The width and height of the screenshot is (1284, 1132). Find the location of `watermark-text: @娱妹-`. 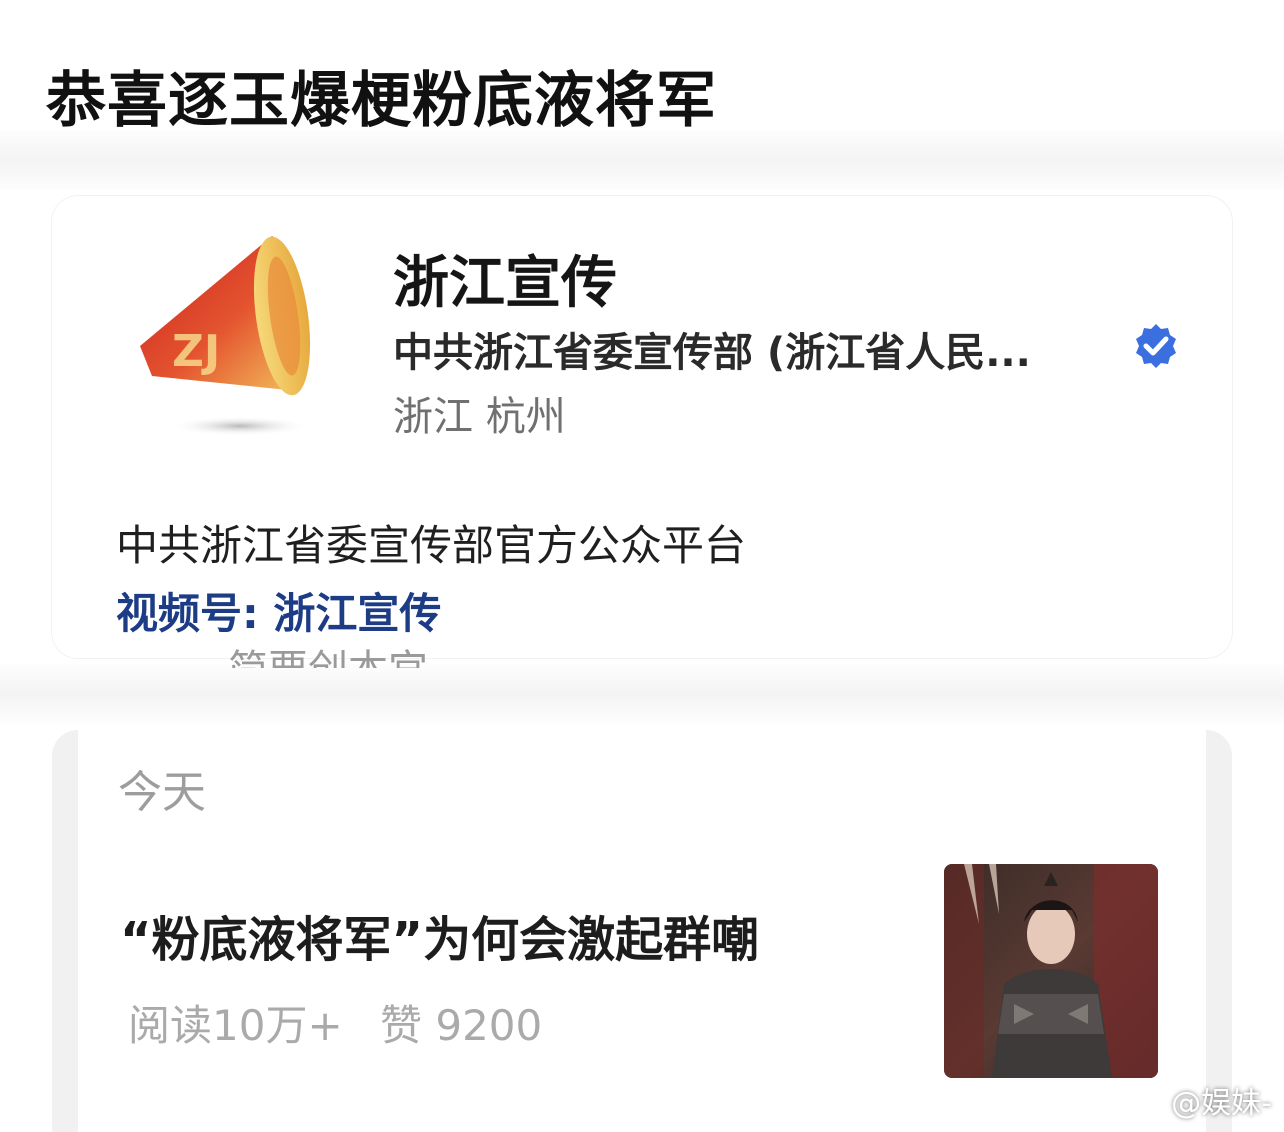

watermark-text: @娱妹- is located at coordinates (1221, 1103).